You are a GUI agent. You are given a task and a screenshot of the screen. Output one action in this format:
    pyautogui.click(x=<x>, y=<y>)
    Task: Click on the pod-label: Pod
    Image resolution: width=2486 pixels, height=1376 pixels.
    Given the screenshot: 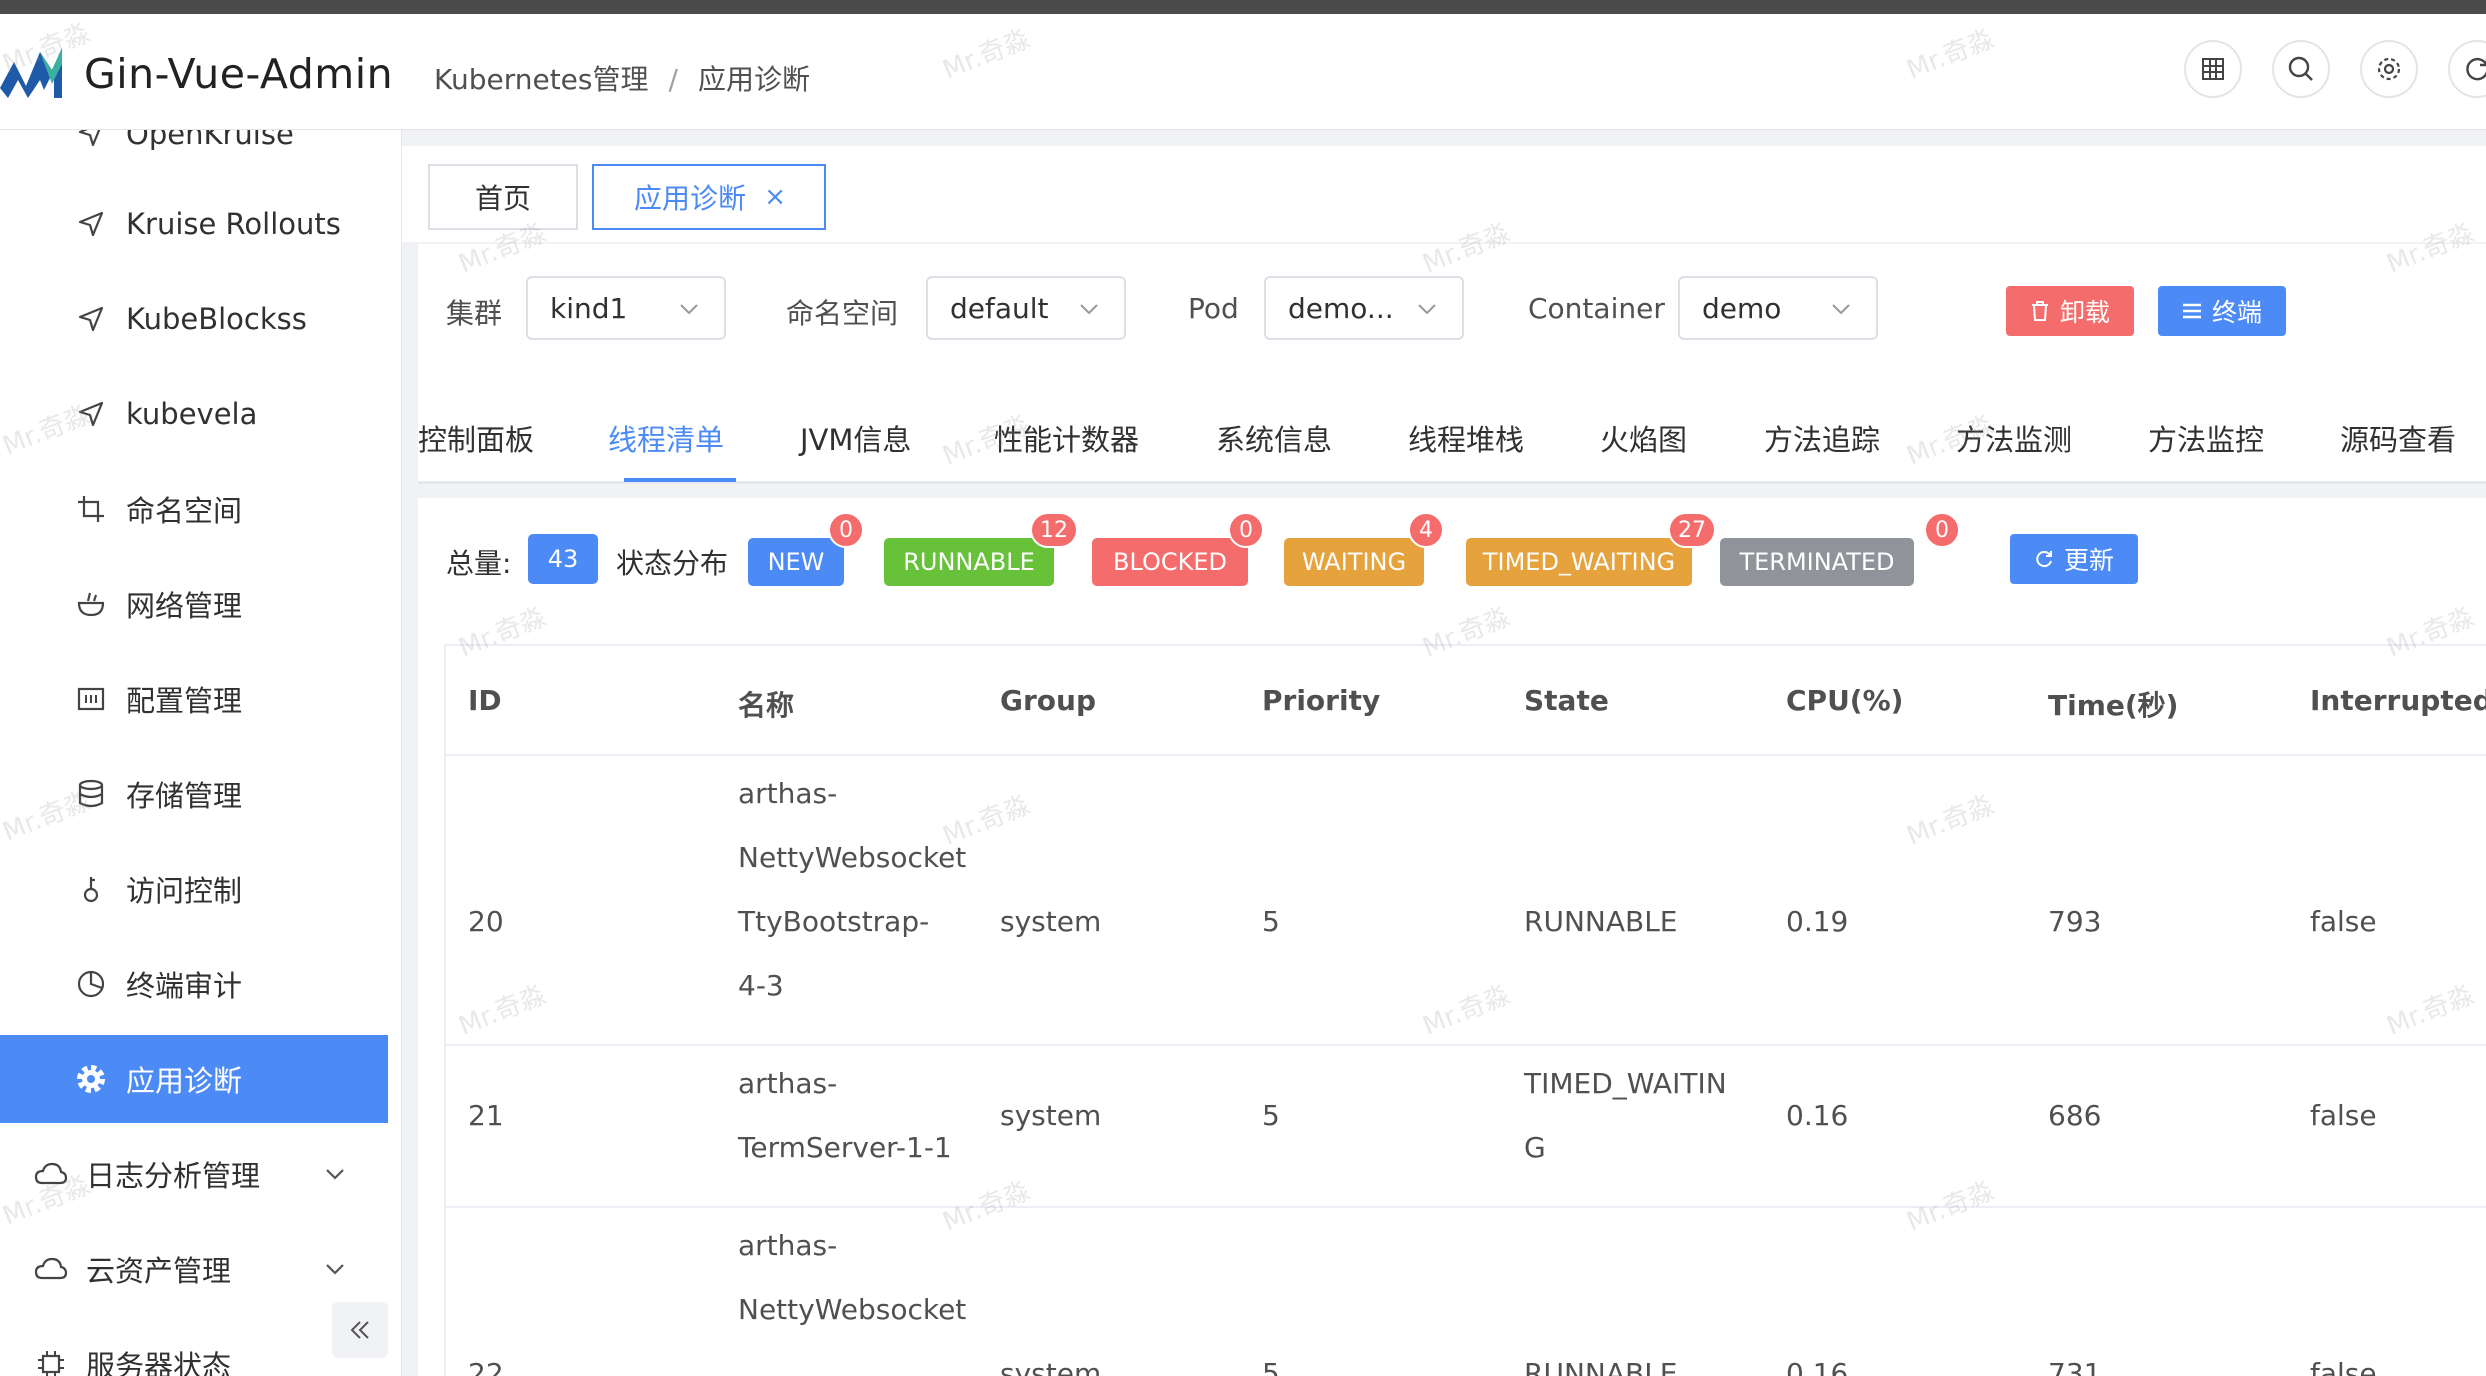 What is the action you would take?
    pyautogui.click(x=1213, y=308)
    